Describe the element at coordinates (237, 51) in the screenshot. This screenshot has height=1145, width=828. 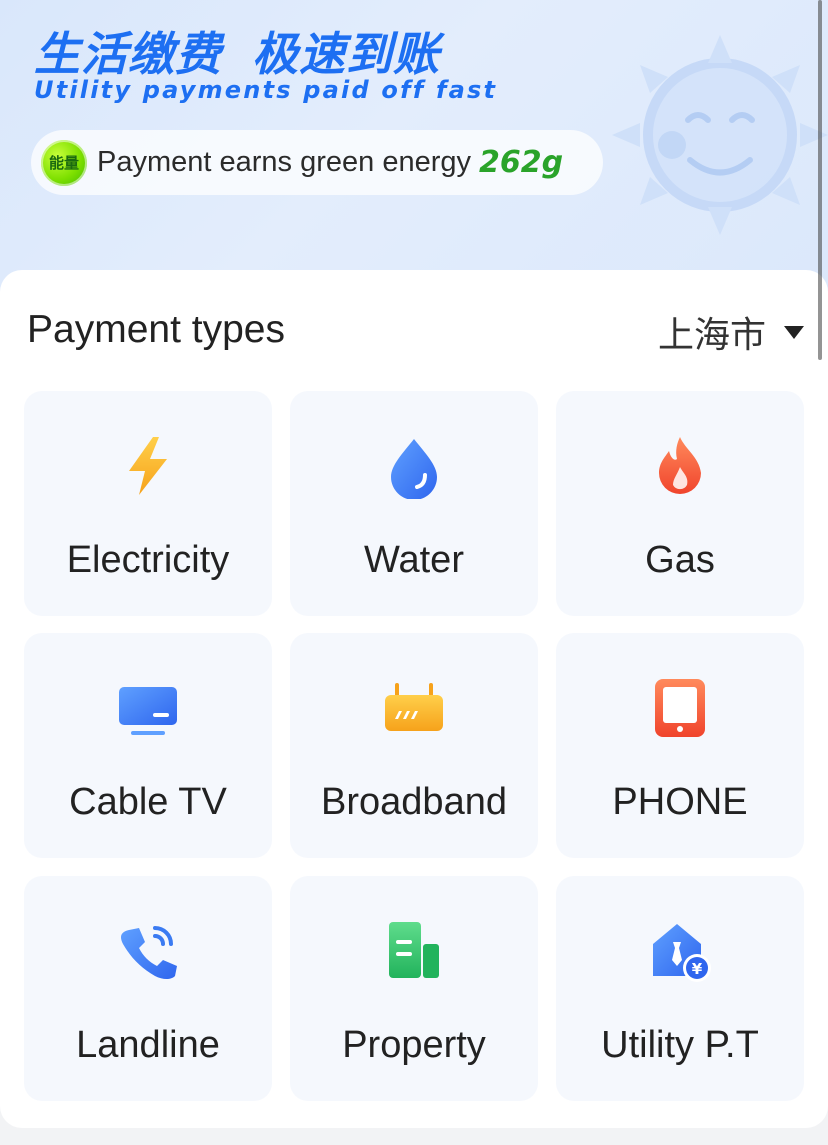
I see `banner-chinese-title: 生活缴费 极速到账` at that location.